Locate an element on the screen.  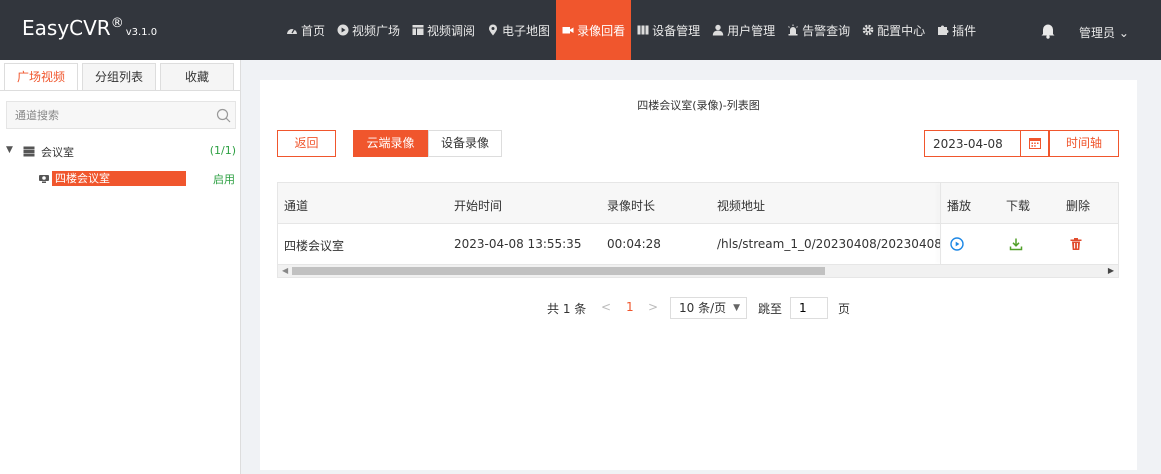
nav-item-plugins: 插件 is located at coordinates (956, 30).